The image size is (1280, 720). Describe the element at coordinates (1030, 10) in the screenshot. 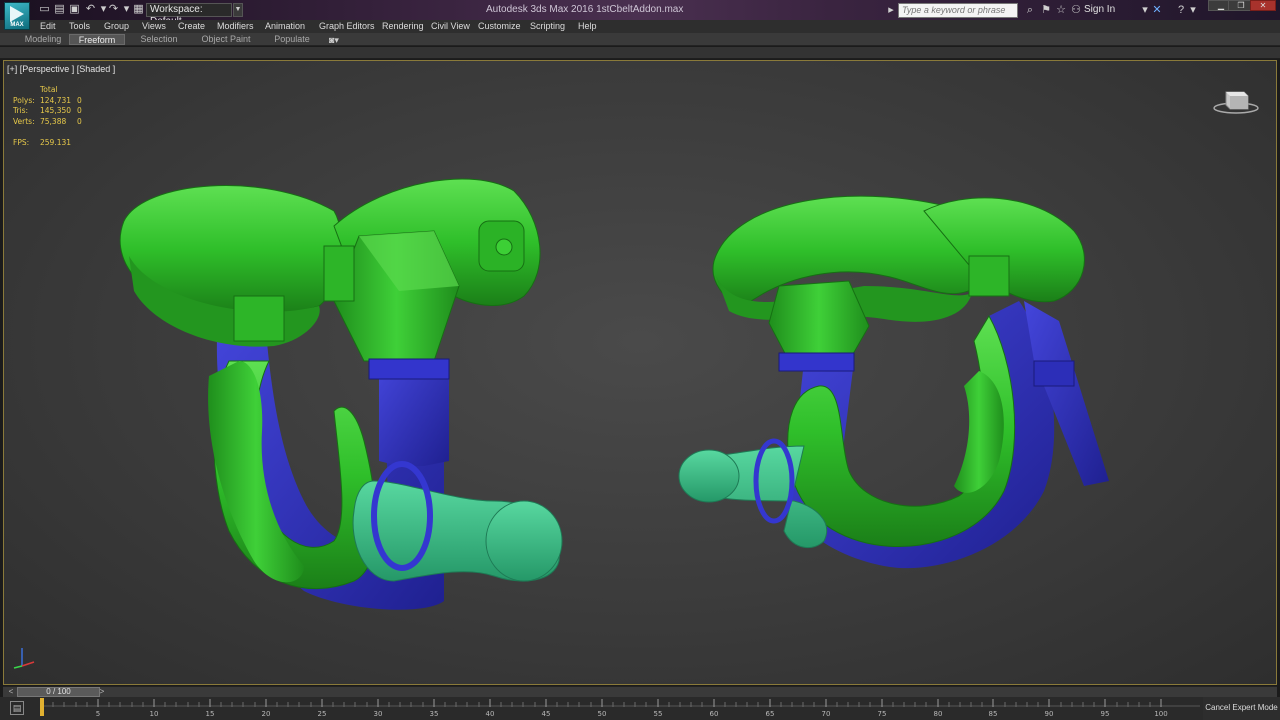

I see `search-icon: ⌕` at that location.